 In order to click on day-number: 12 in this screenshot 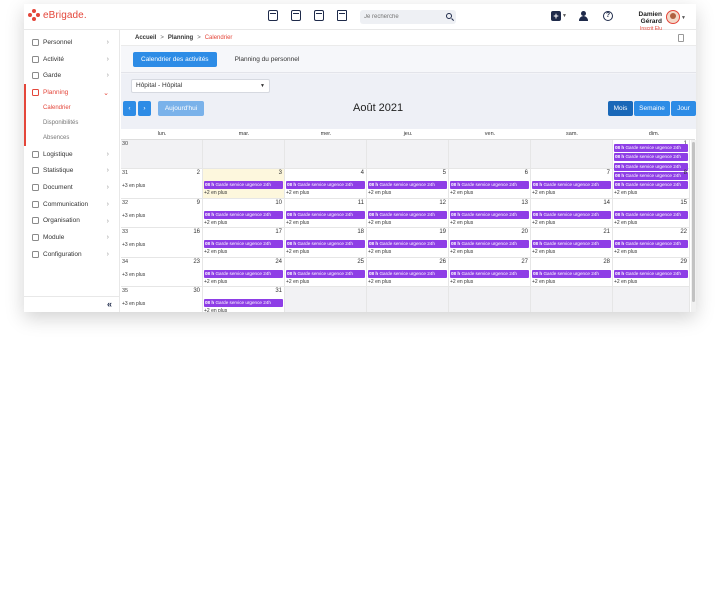, I will do `click(442, 203)`.